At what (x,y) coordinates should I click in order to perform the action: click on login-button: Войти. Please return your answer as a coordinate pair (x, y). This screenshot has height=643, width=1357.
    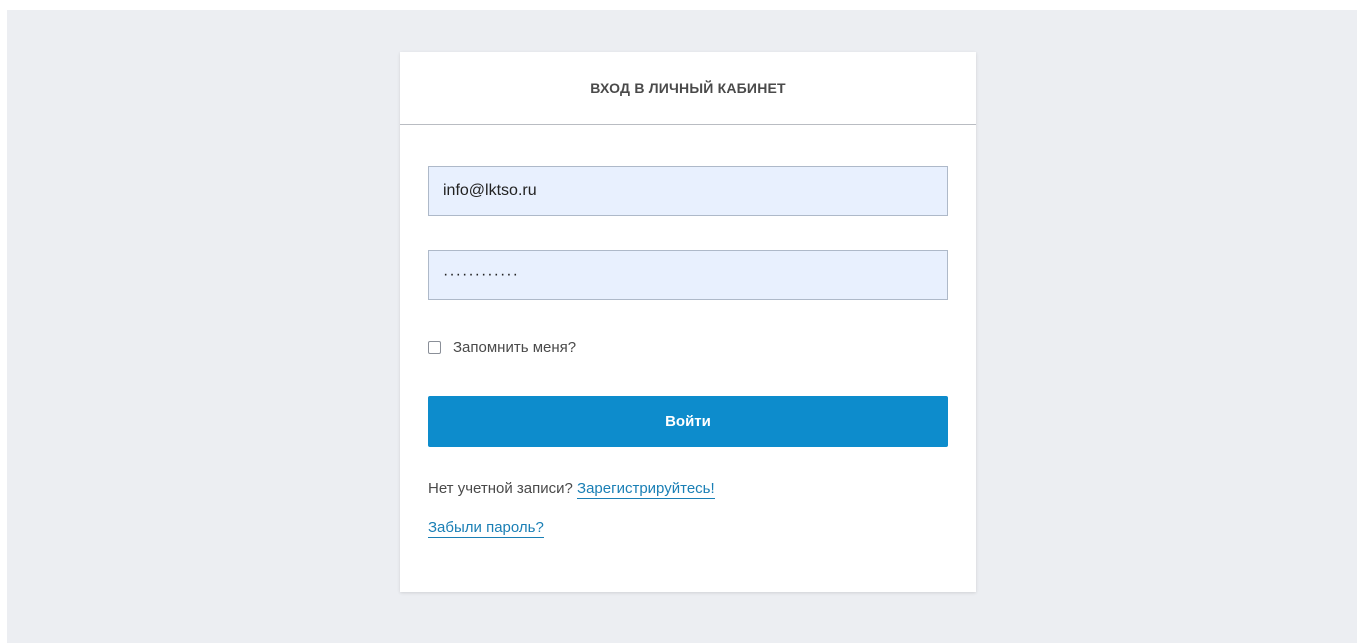
    Looking at the image, I should click on (688, 421).